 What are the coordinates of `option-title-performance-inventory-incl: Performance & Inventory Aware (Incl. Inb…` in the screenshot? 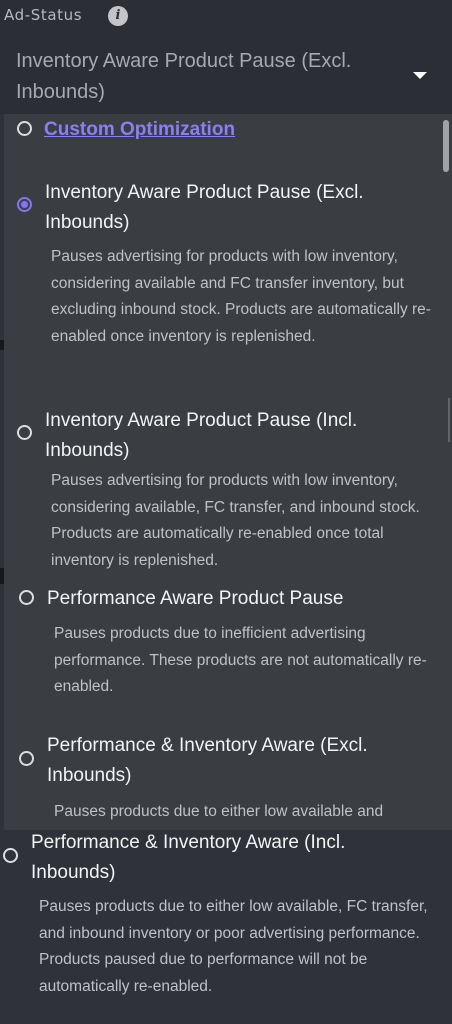 It's located at (226, 858).